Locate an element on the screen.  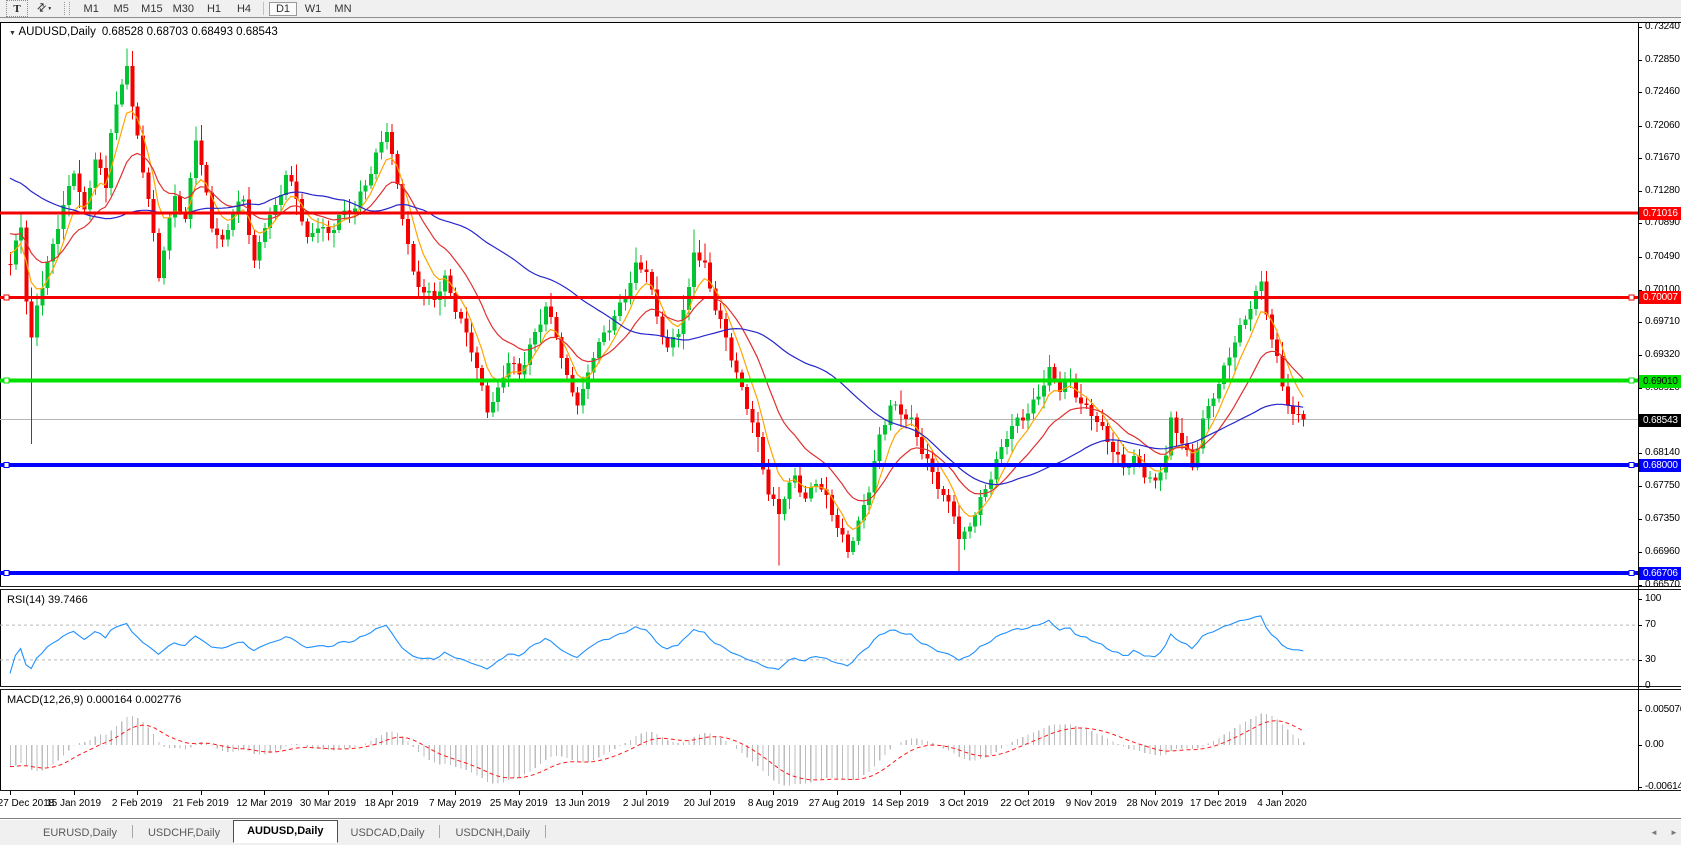
timeframe-button-MN: MN is located at coordinates (343, 9).